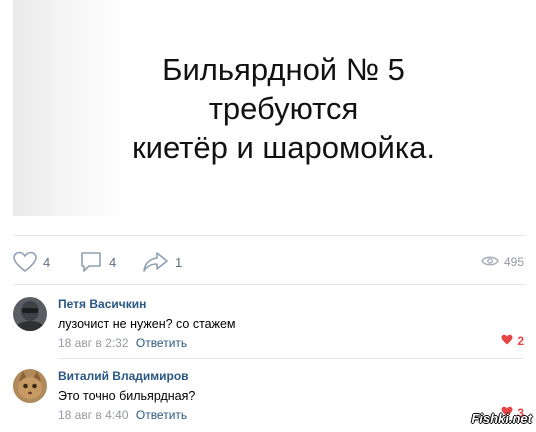 The width and height of the screenshot is (536, 432). I want to click on comment-text: Это точно бильярдная?, so click(127, 396).